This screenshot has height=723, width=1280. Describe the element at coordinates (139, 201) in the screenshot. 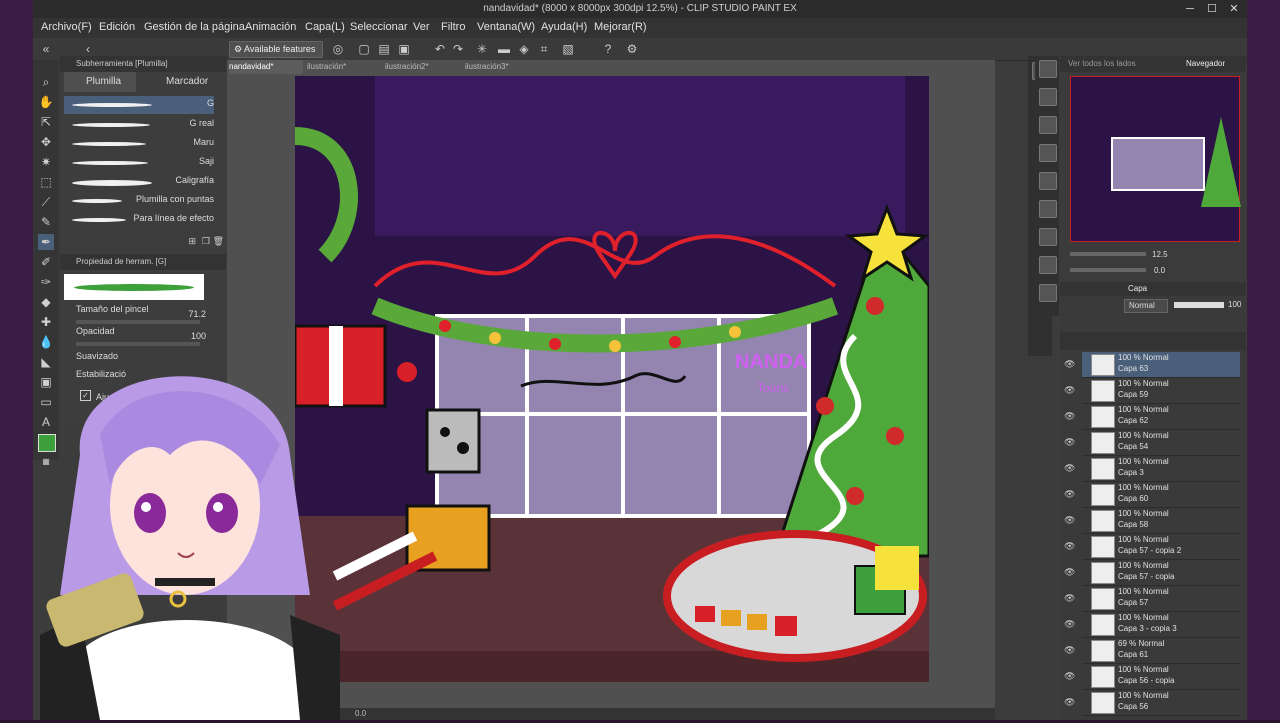

I see `brush-plumilla-puntas: Plumilla con puntas` at that location.